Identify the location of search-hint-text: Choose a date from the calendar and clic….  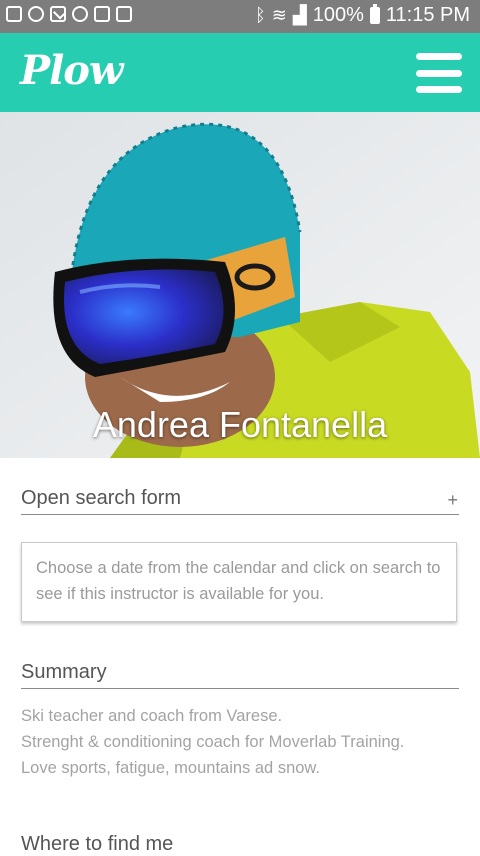
(238, 581).